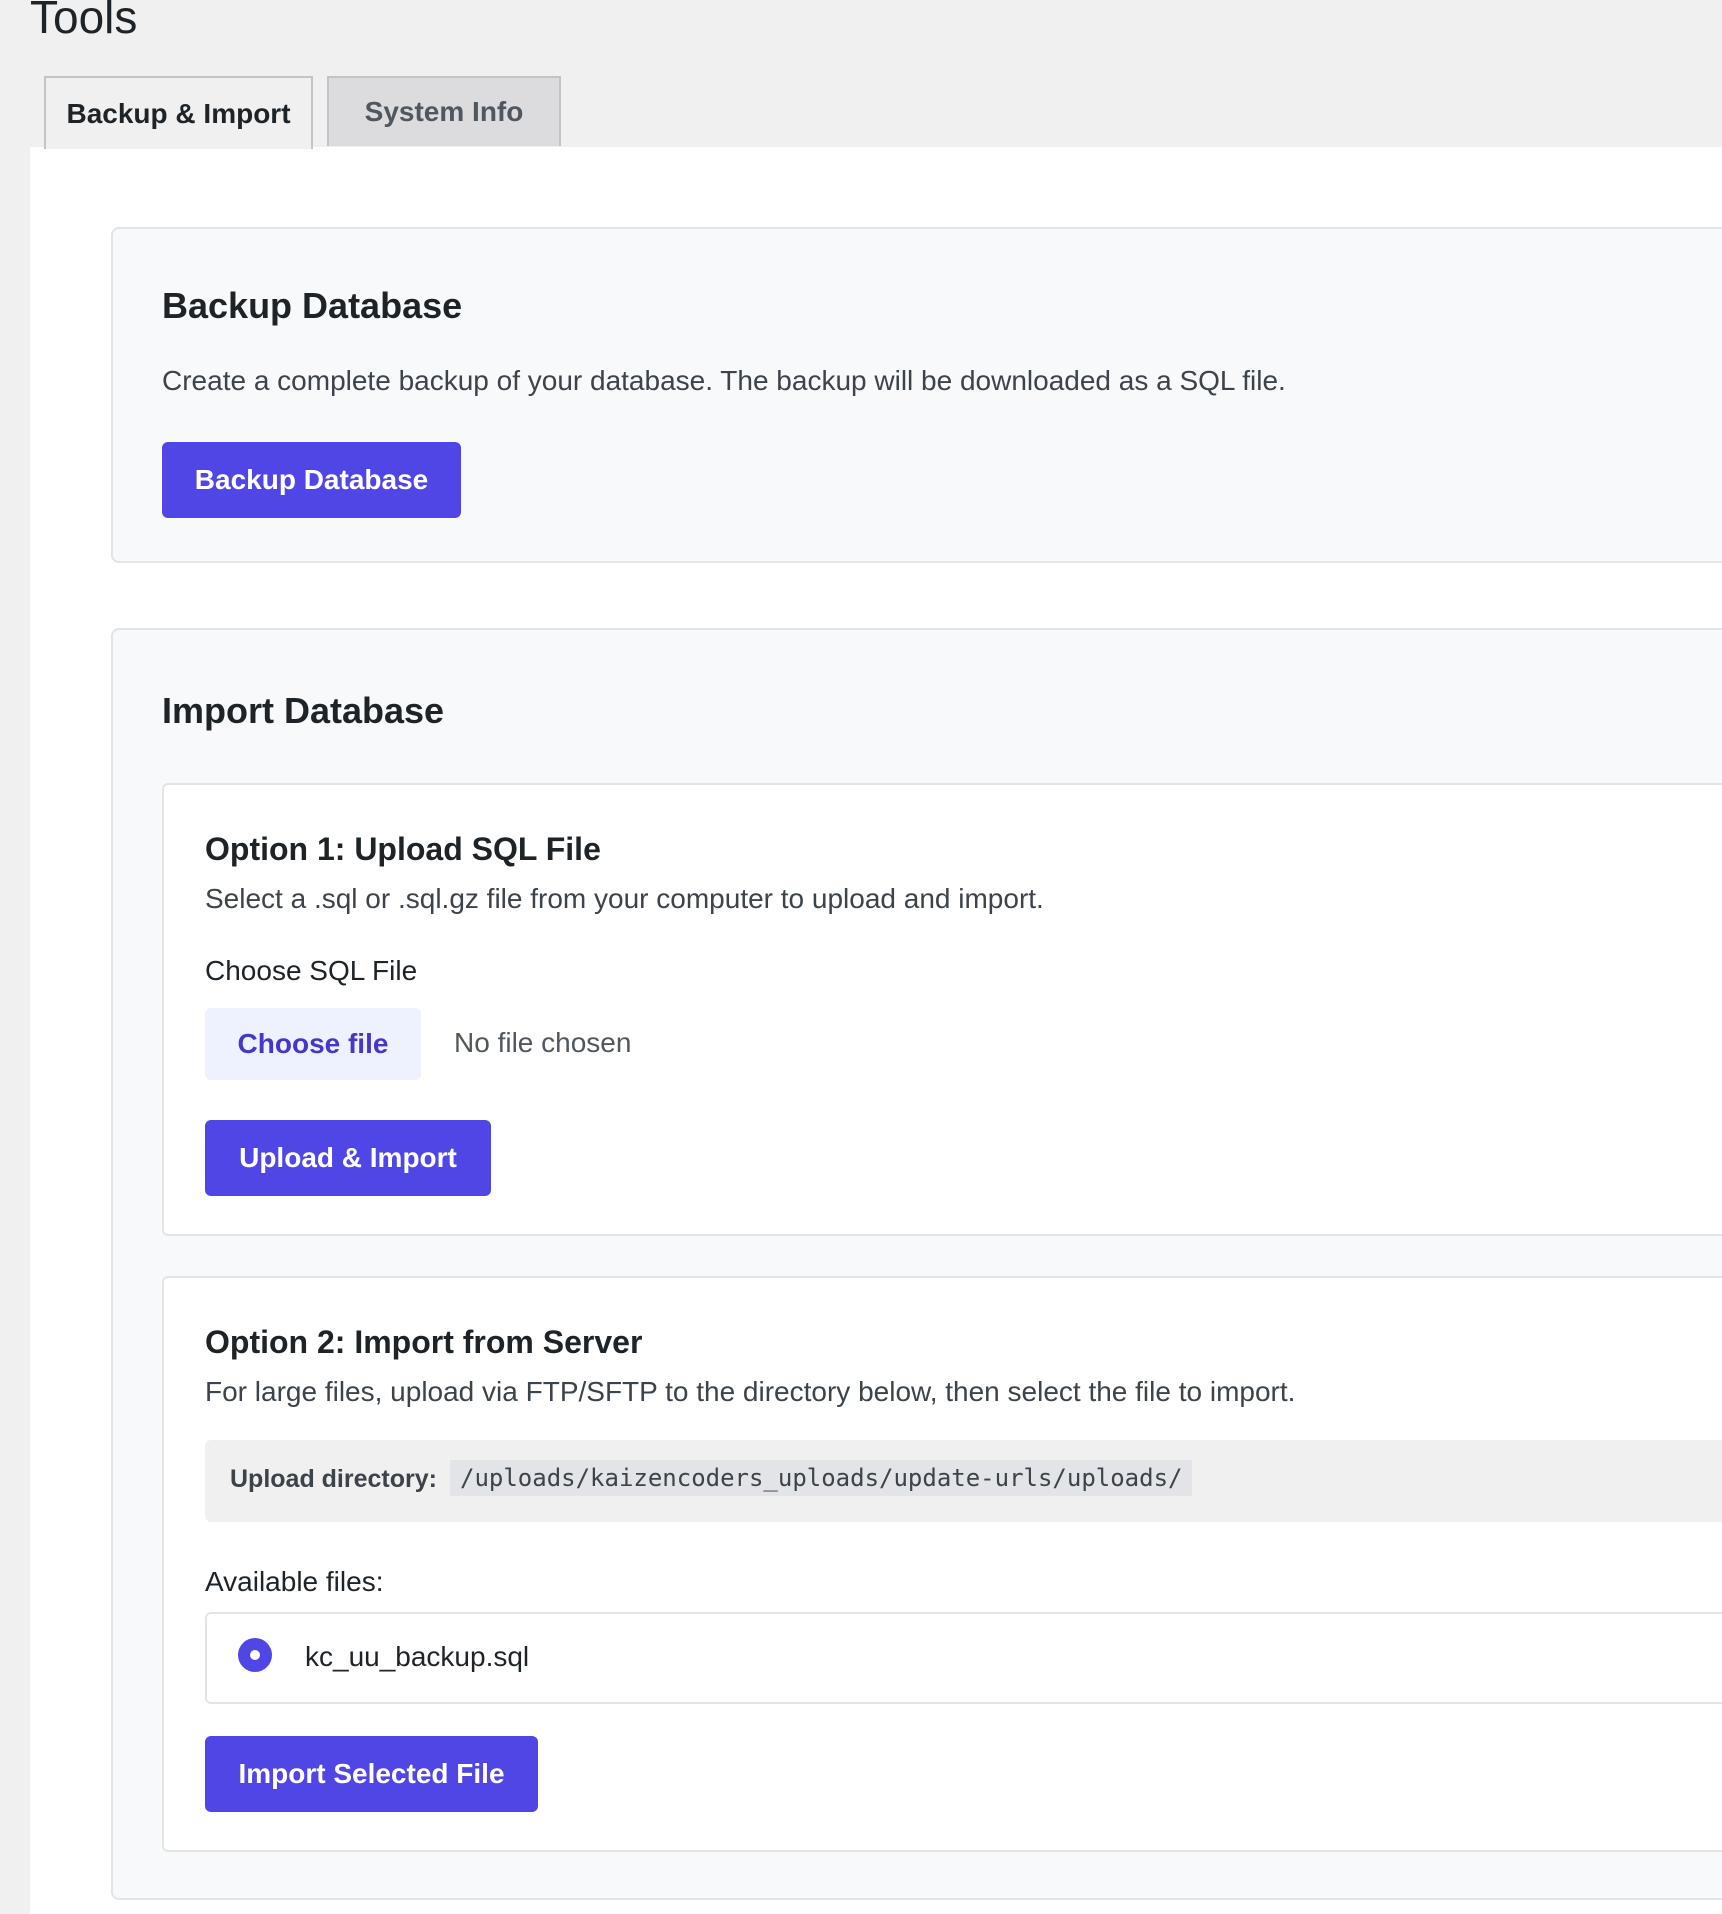 The height and width of the screenshot is (1914, 1722). I want to click on backup-heading: Backup Database, so click(312, 305).